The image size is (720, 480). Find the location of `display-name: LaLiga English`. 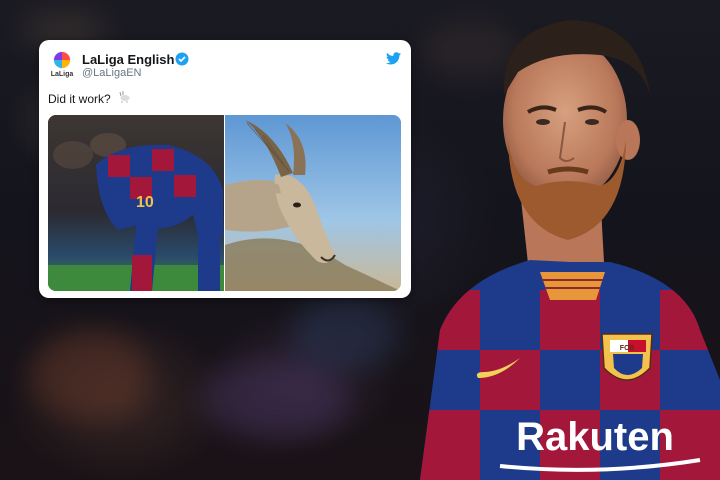

display-name: LaLiga English is located at coordinates (128, 59).